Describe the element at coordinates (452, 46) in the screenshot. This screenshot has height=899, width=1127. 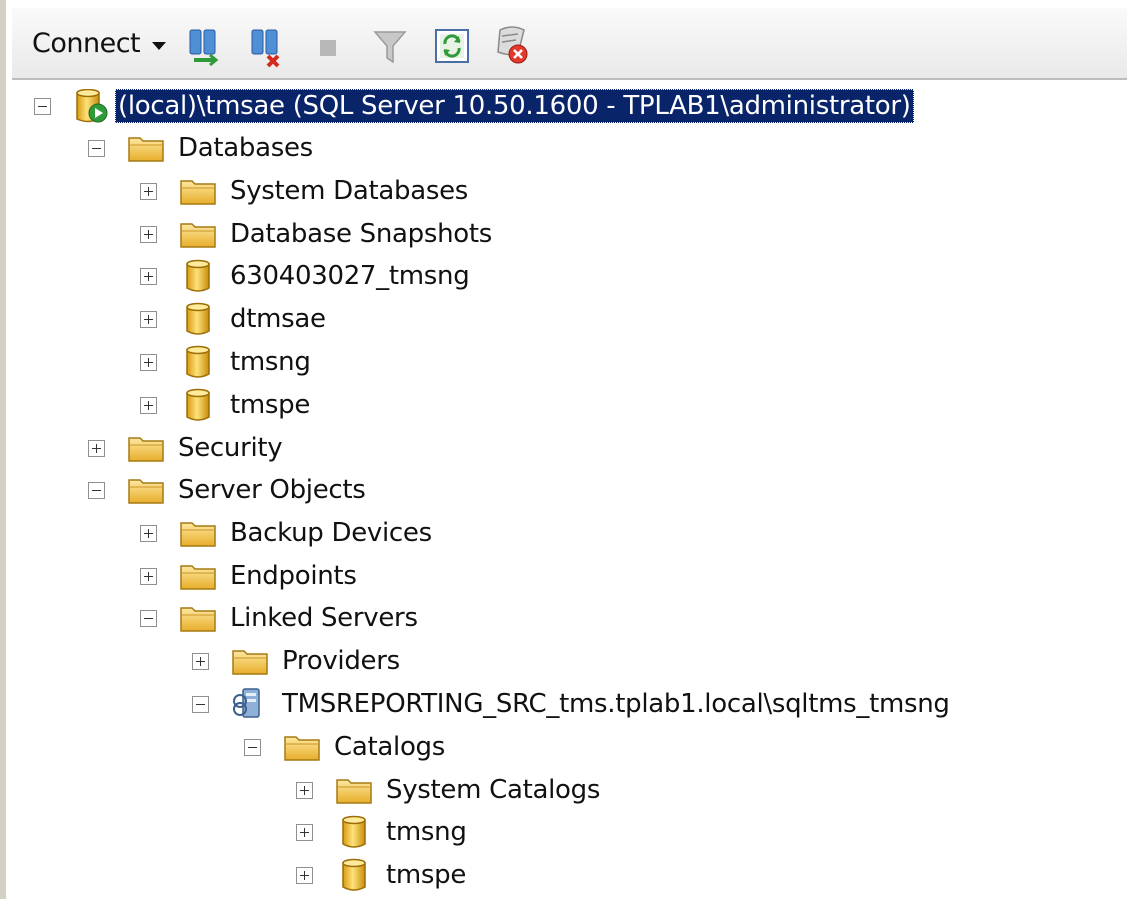
I see `refresh-icon` at that location.